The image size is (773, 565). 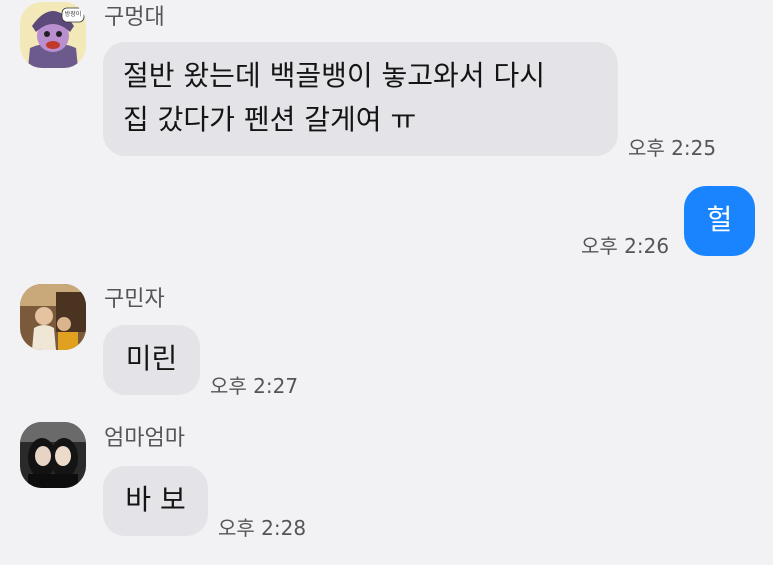 I want to click on sender-name: 구멍대, so click(x=134, y=17).